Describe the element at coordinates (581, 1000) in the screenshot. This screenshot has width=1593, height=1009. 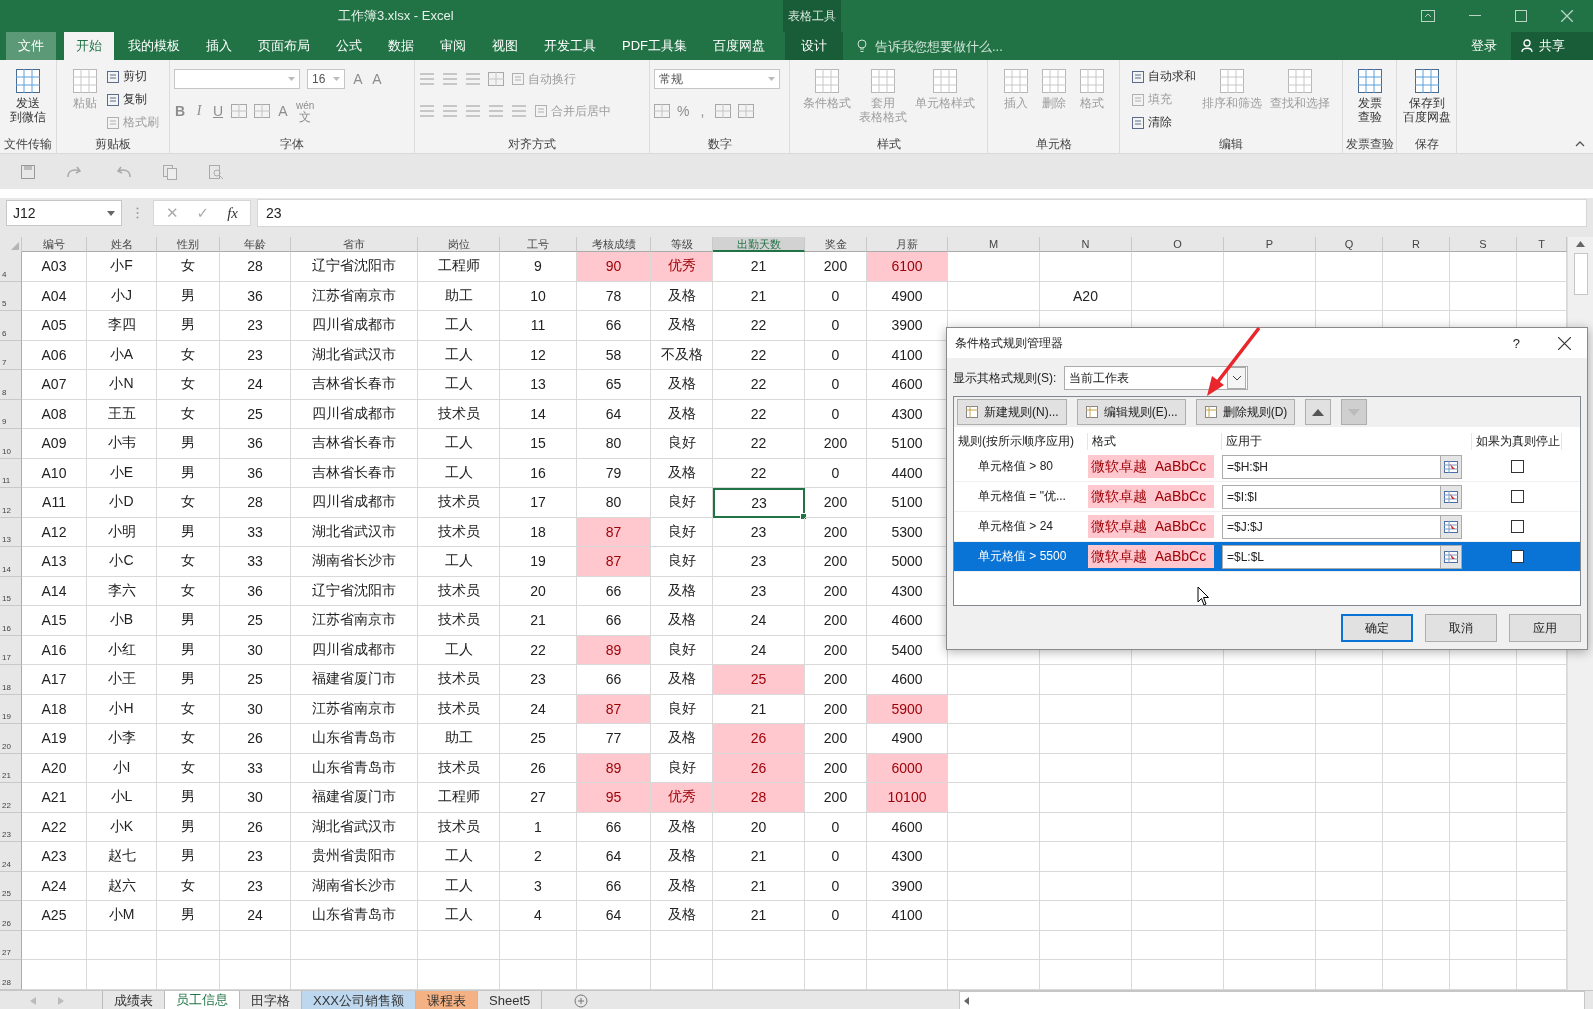
I see `add-sheet-icon` at that location.